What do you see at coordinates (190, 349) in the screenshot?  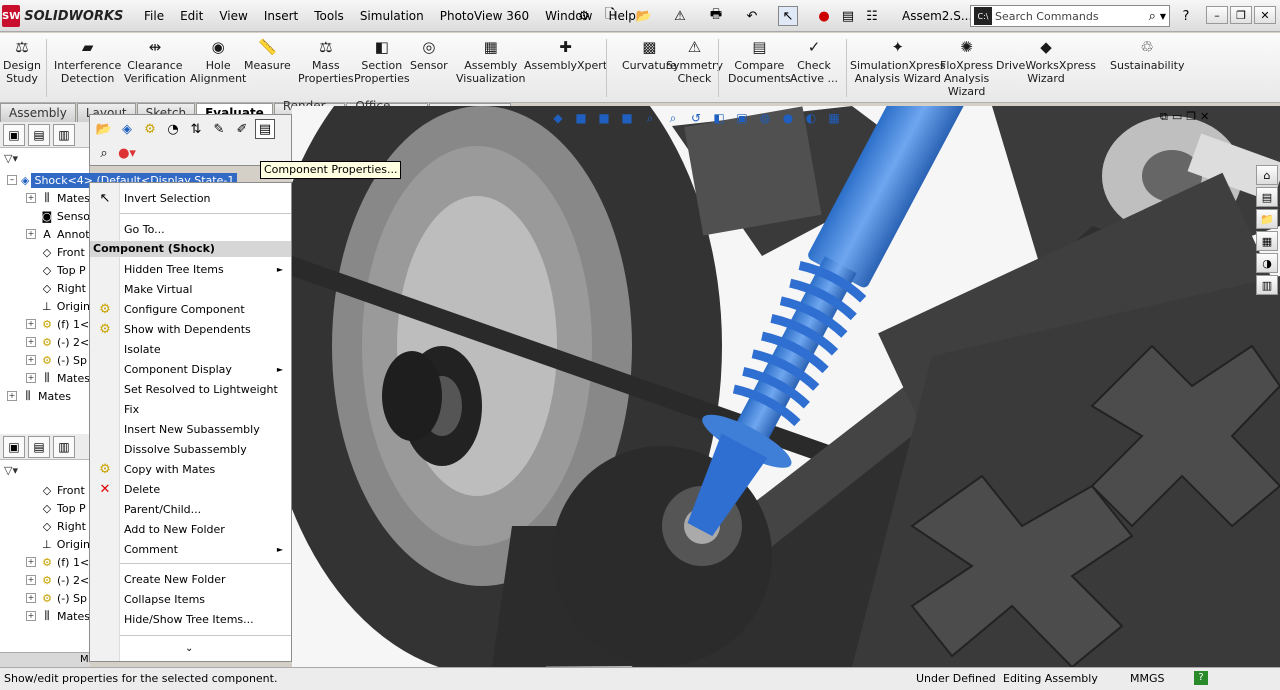 I see `menu-isolate: Isolate` at bounding box center [190, 349].